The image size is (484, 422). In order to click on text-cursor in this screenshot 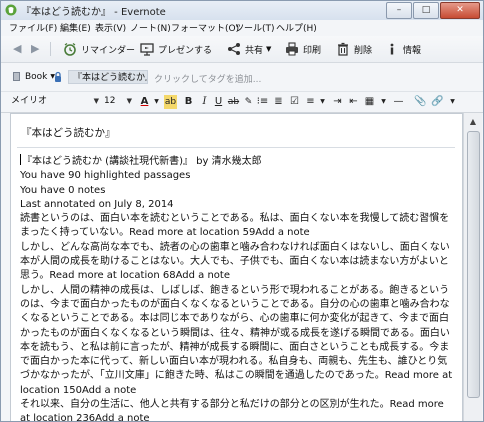, I will do `click(20, 159)`.